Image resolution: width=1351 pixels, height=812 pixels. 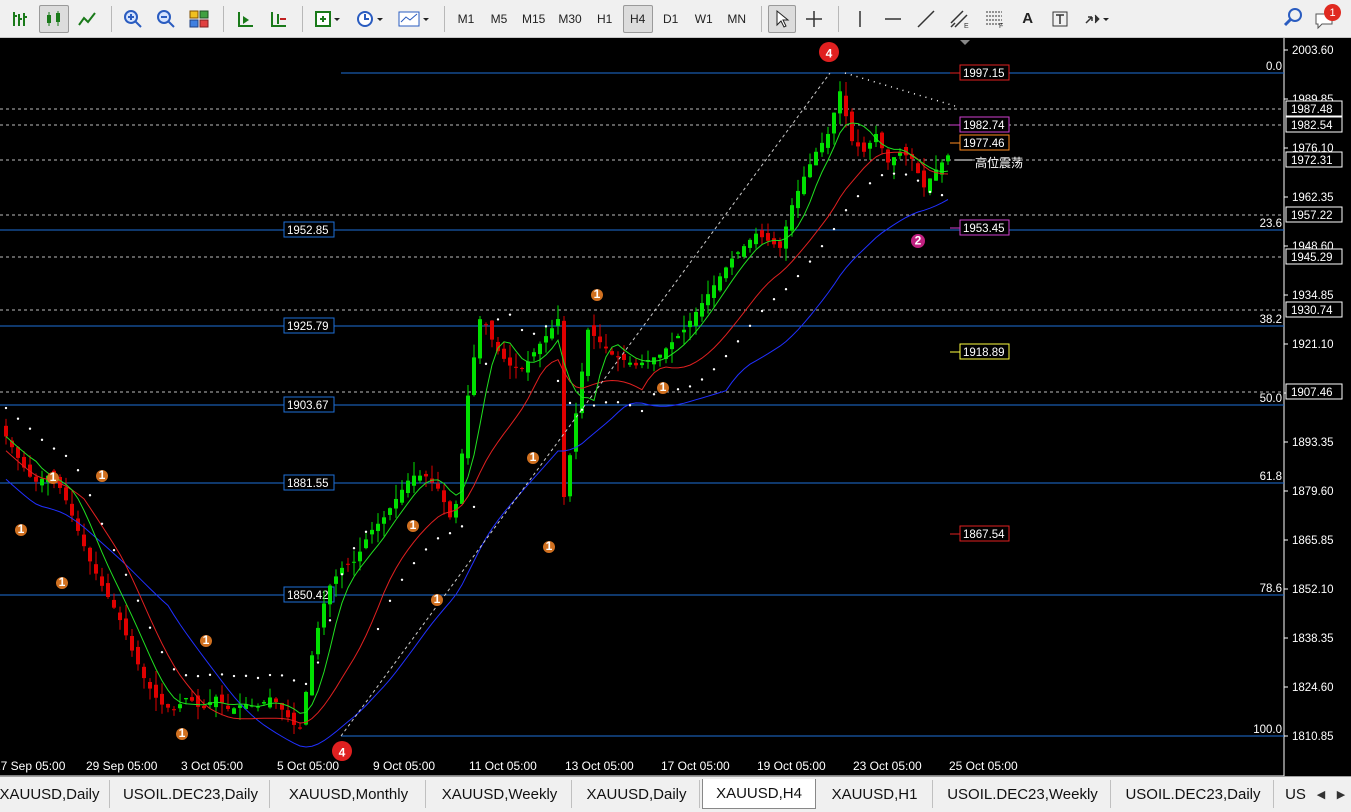 What do you see at coordinates (1097, 19) in the screenshot?
I see `arrows-menu-icon` at bounding box center [1097, 19].